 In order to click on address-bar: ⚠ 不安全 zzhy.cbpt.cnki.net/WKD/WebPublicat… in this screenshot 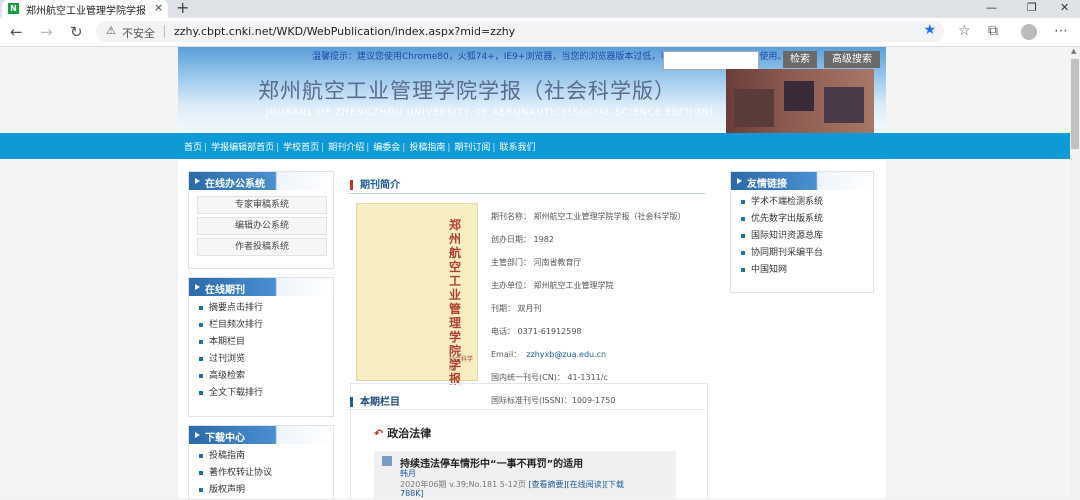, I will do `click(520, 31)`.